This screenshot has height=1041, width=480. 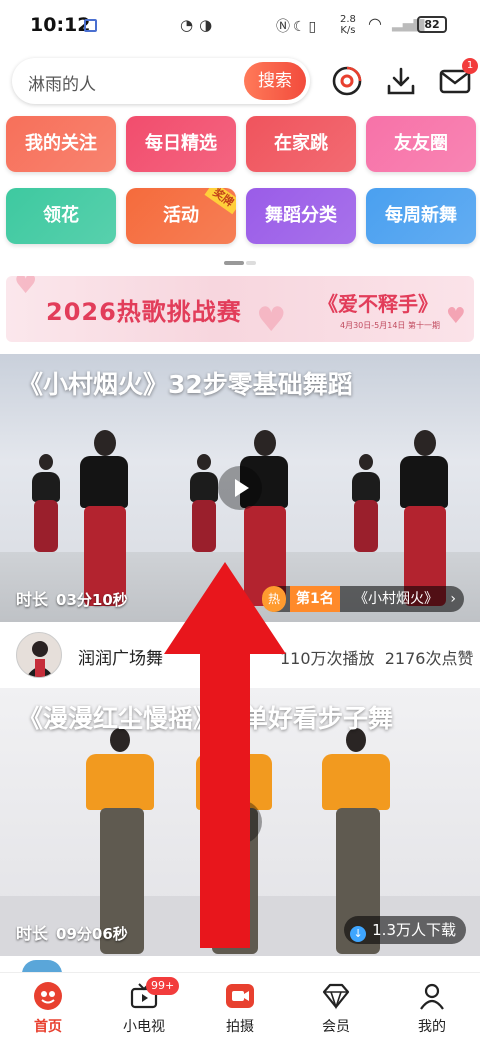 I want to click on swipe-up-arrow-icon, so click(x=225, y=755).